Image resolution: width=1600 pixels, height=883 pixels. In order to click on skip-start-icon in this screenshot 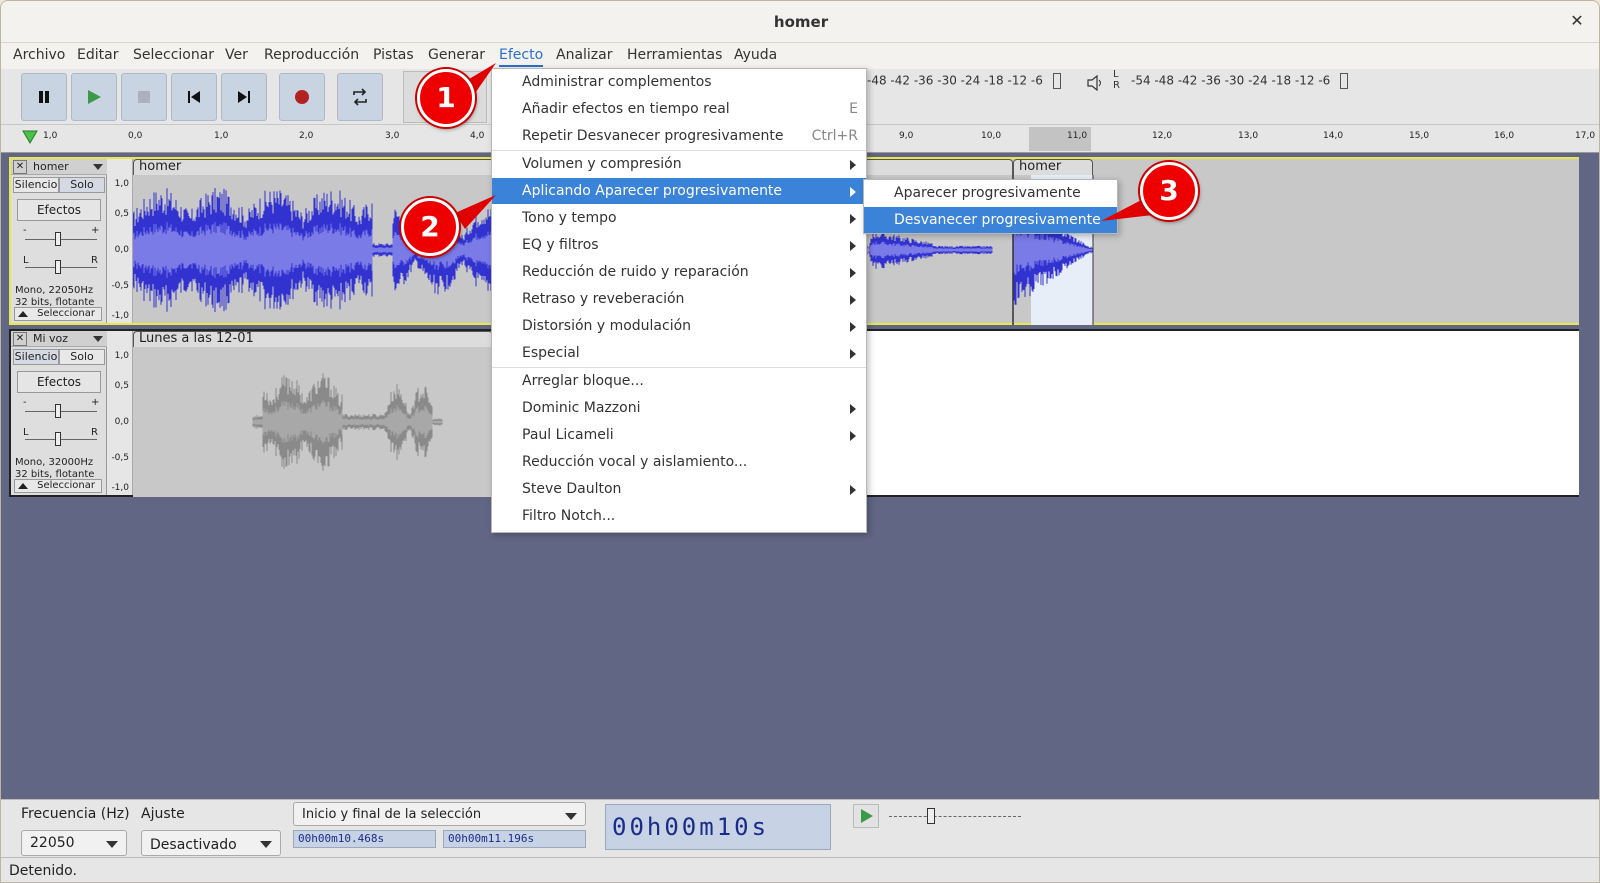, I will do `click(194, 97)`.